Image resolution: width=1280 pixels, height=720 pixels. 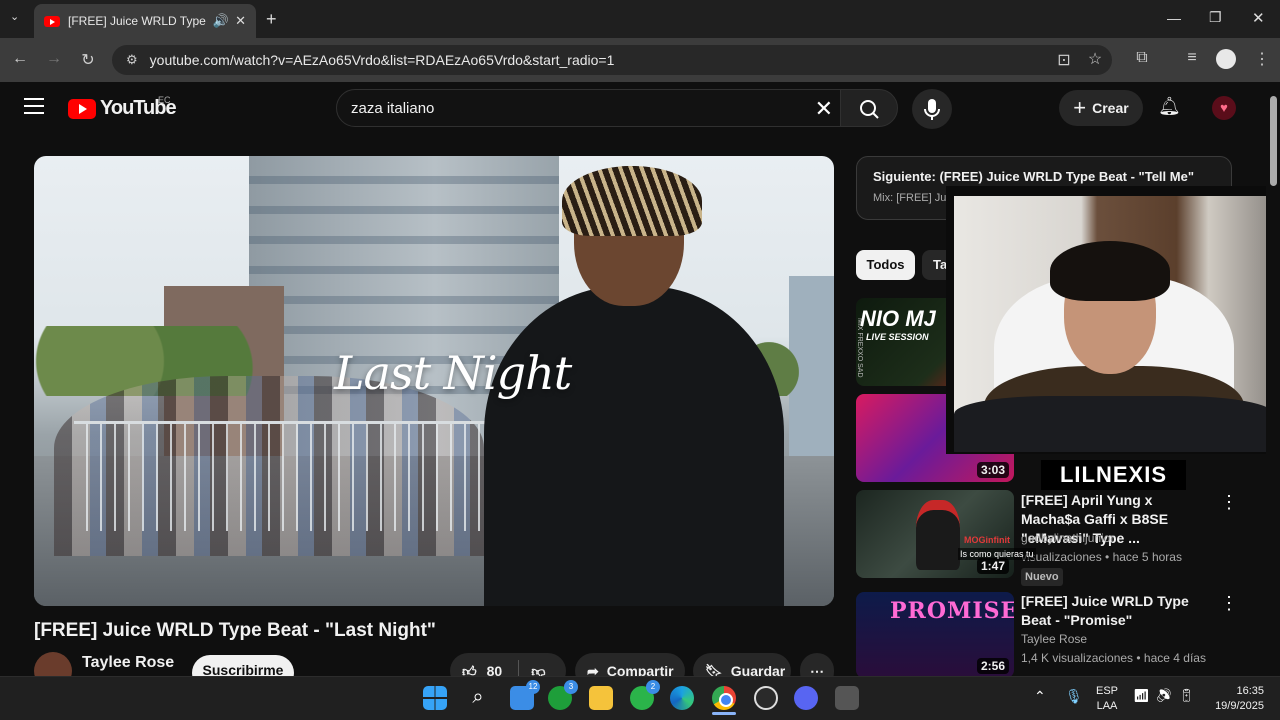 What do you see at coordinates (137, 21) in the screenshot?
I see `tab-title: [FREE] Juice WRLD Type Beat` at bounding box center [137, 21].